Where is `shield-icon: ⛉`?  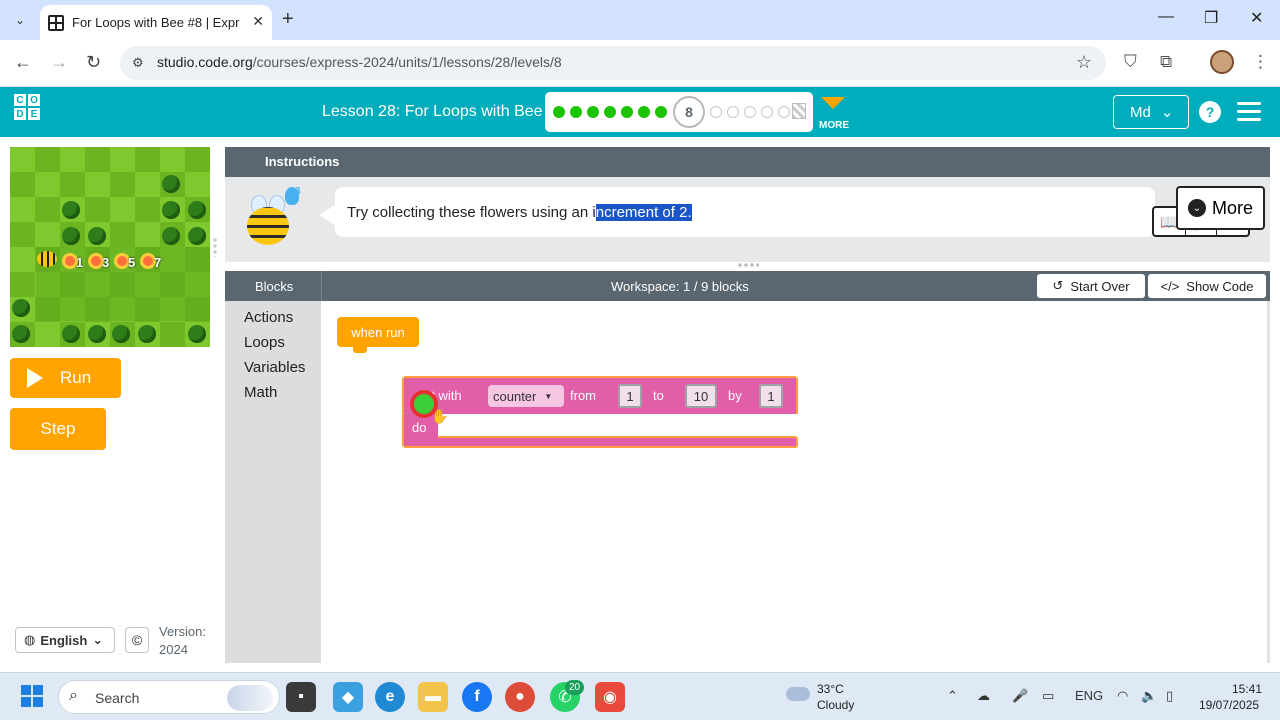 shield-icon: ⛉ is located at coordinates (1130, 62).